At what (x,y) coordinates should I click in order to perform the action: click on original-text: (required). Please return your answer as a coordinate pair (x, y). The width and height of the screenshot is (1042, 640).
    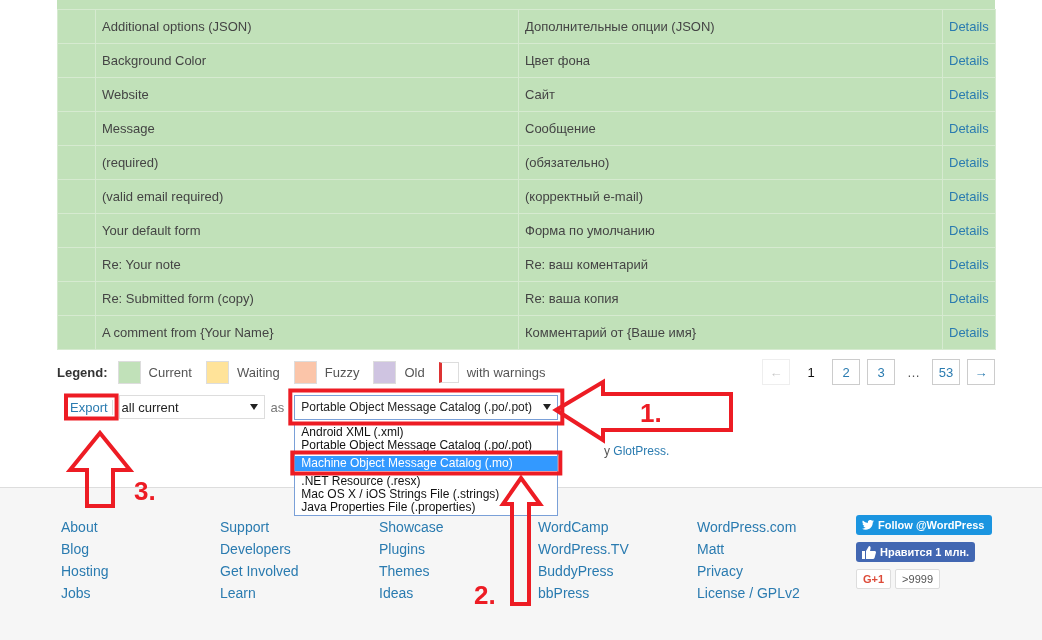
    Looking at the image, I should click on (130, 162).